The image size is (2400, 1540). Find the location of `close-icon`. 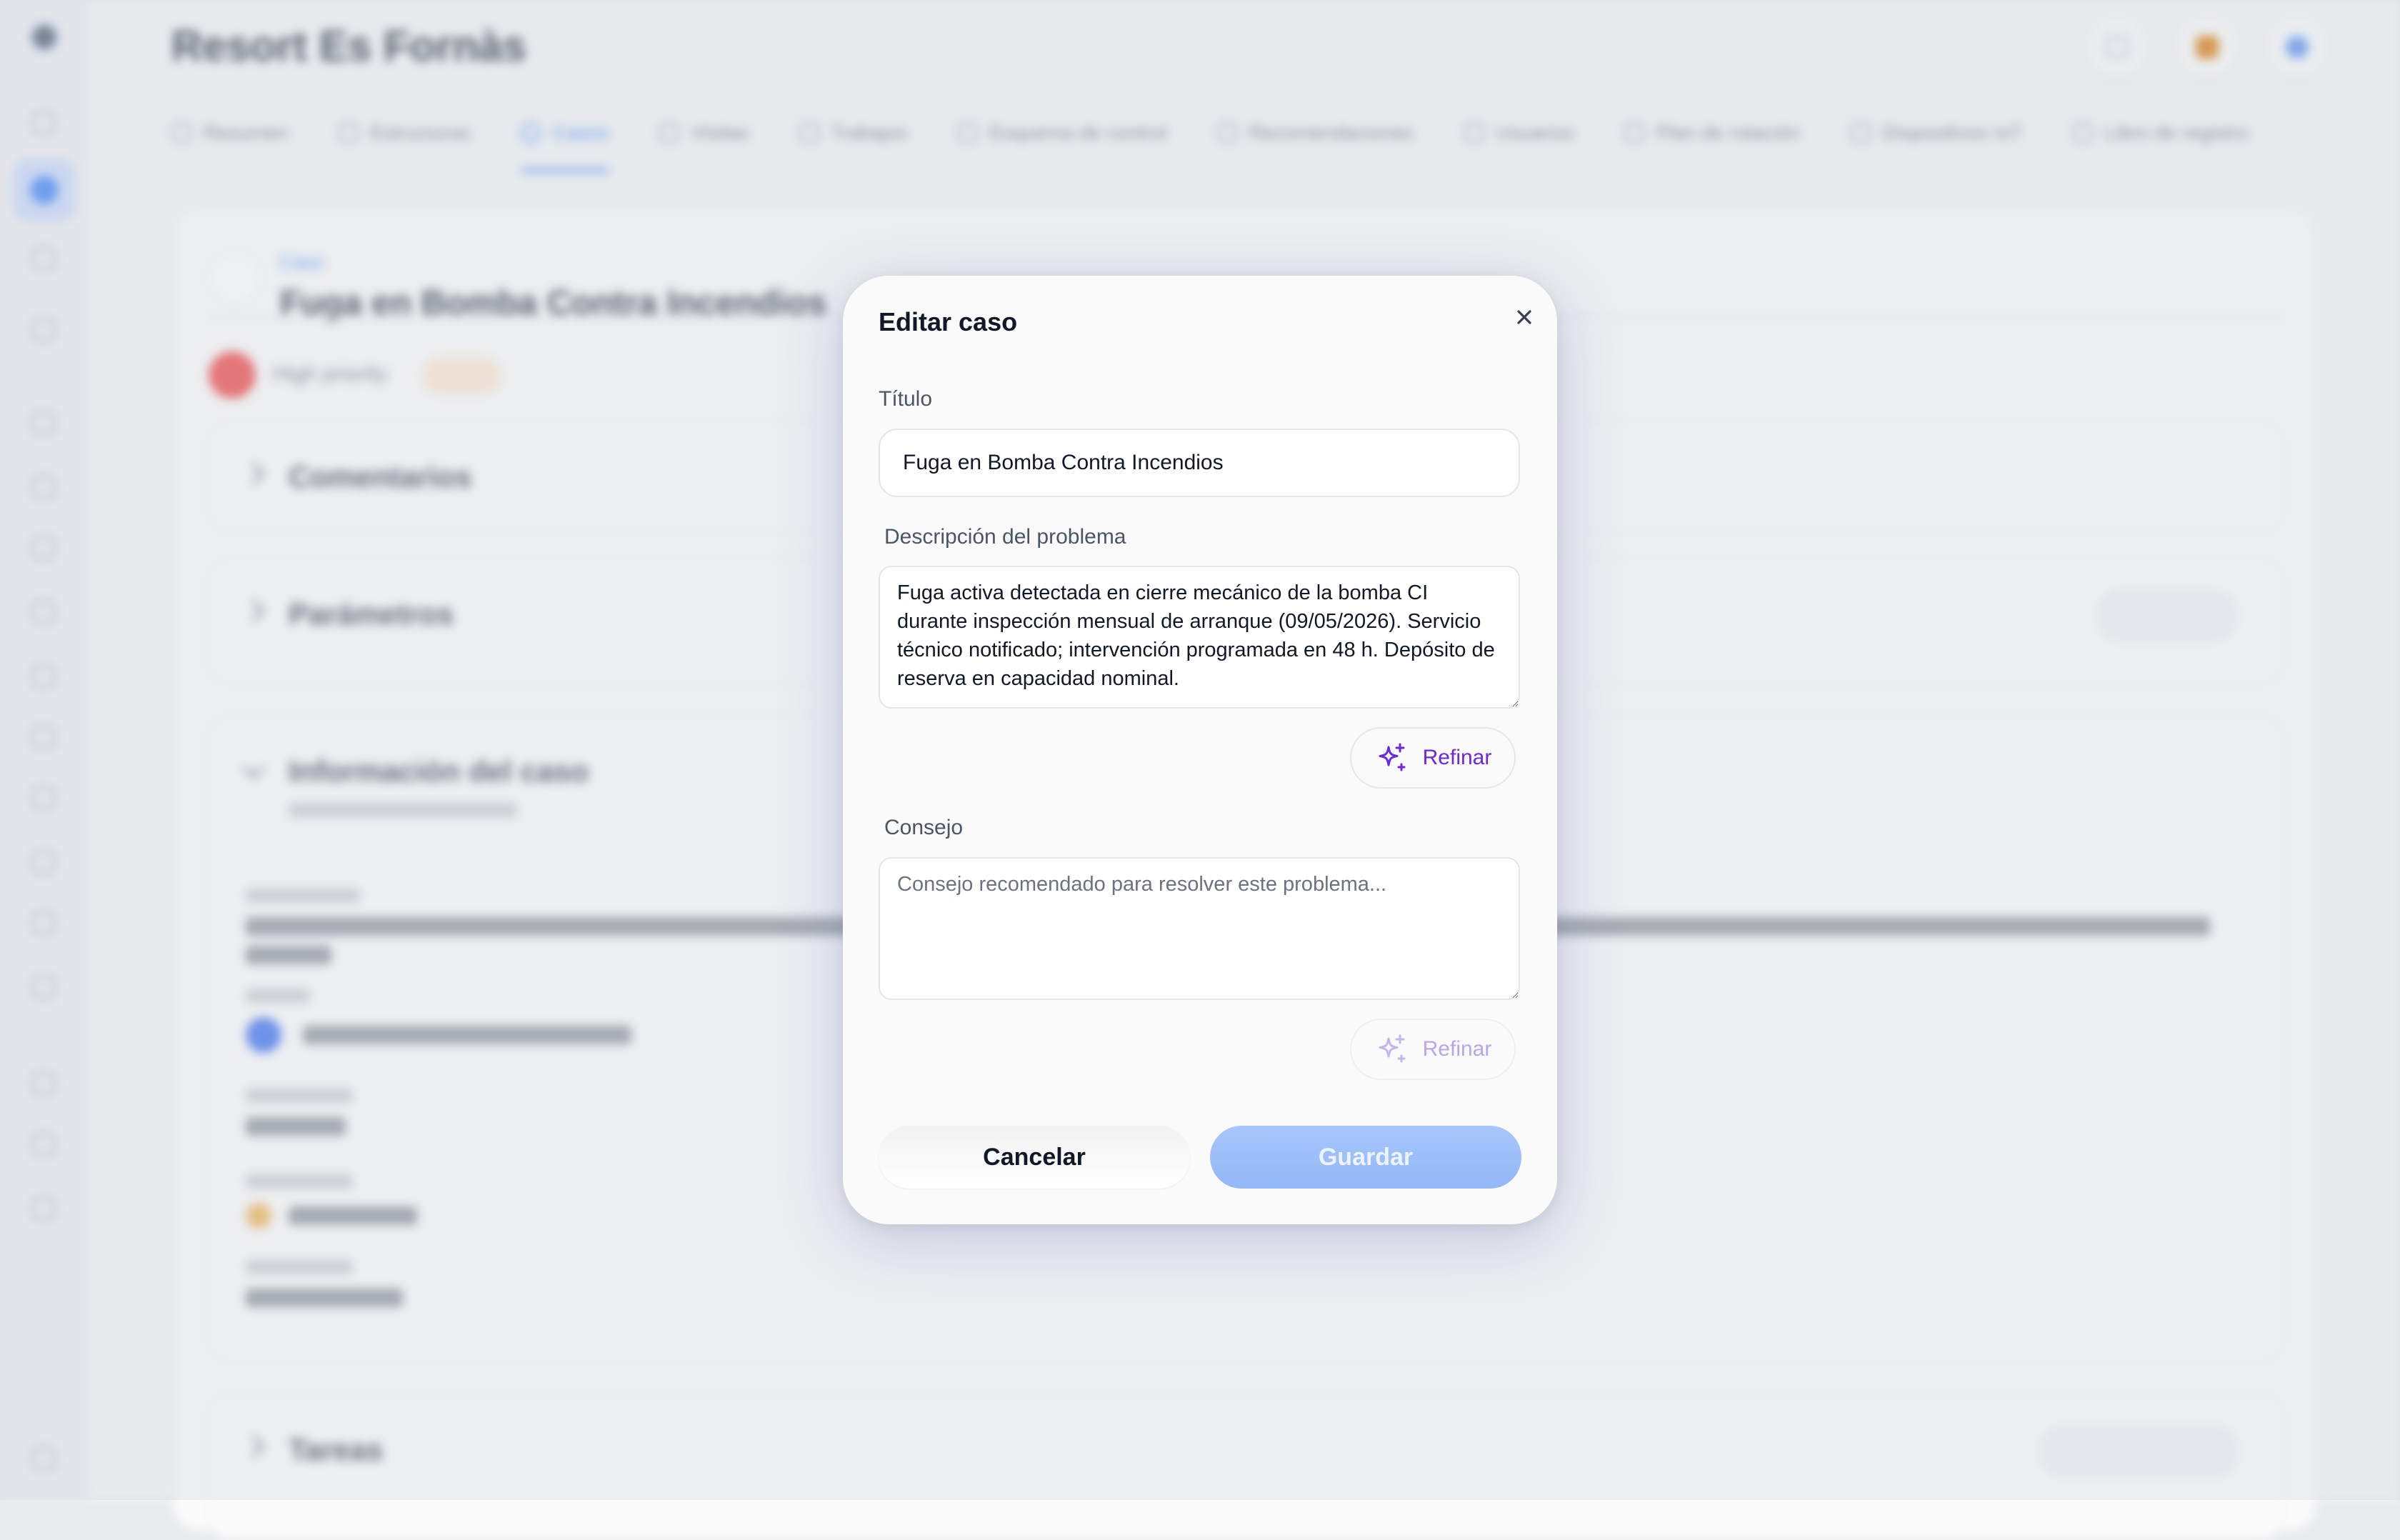

close-icon is located at coordinates (1524, 317).